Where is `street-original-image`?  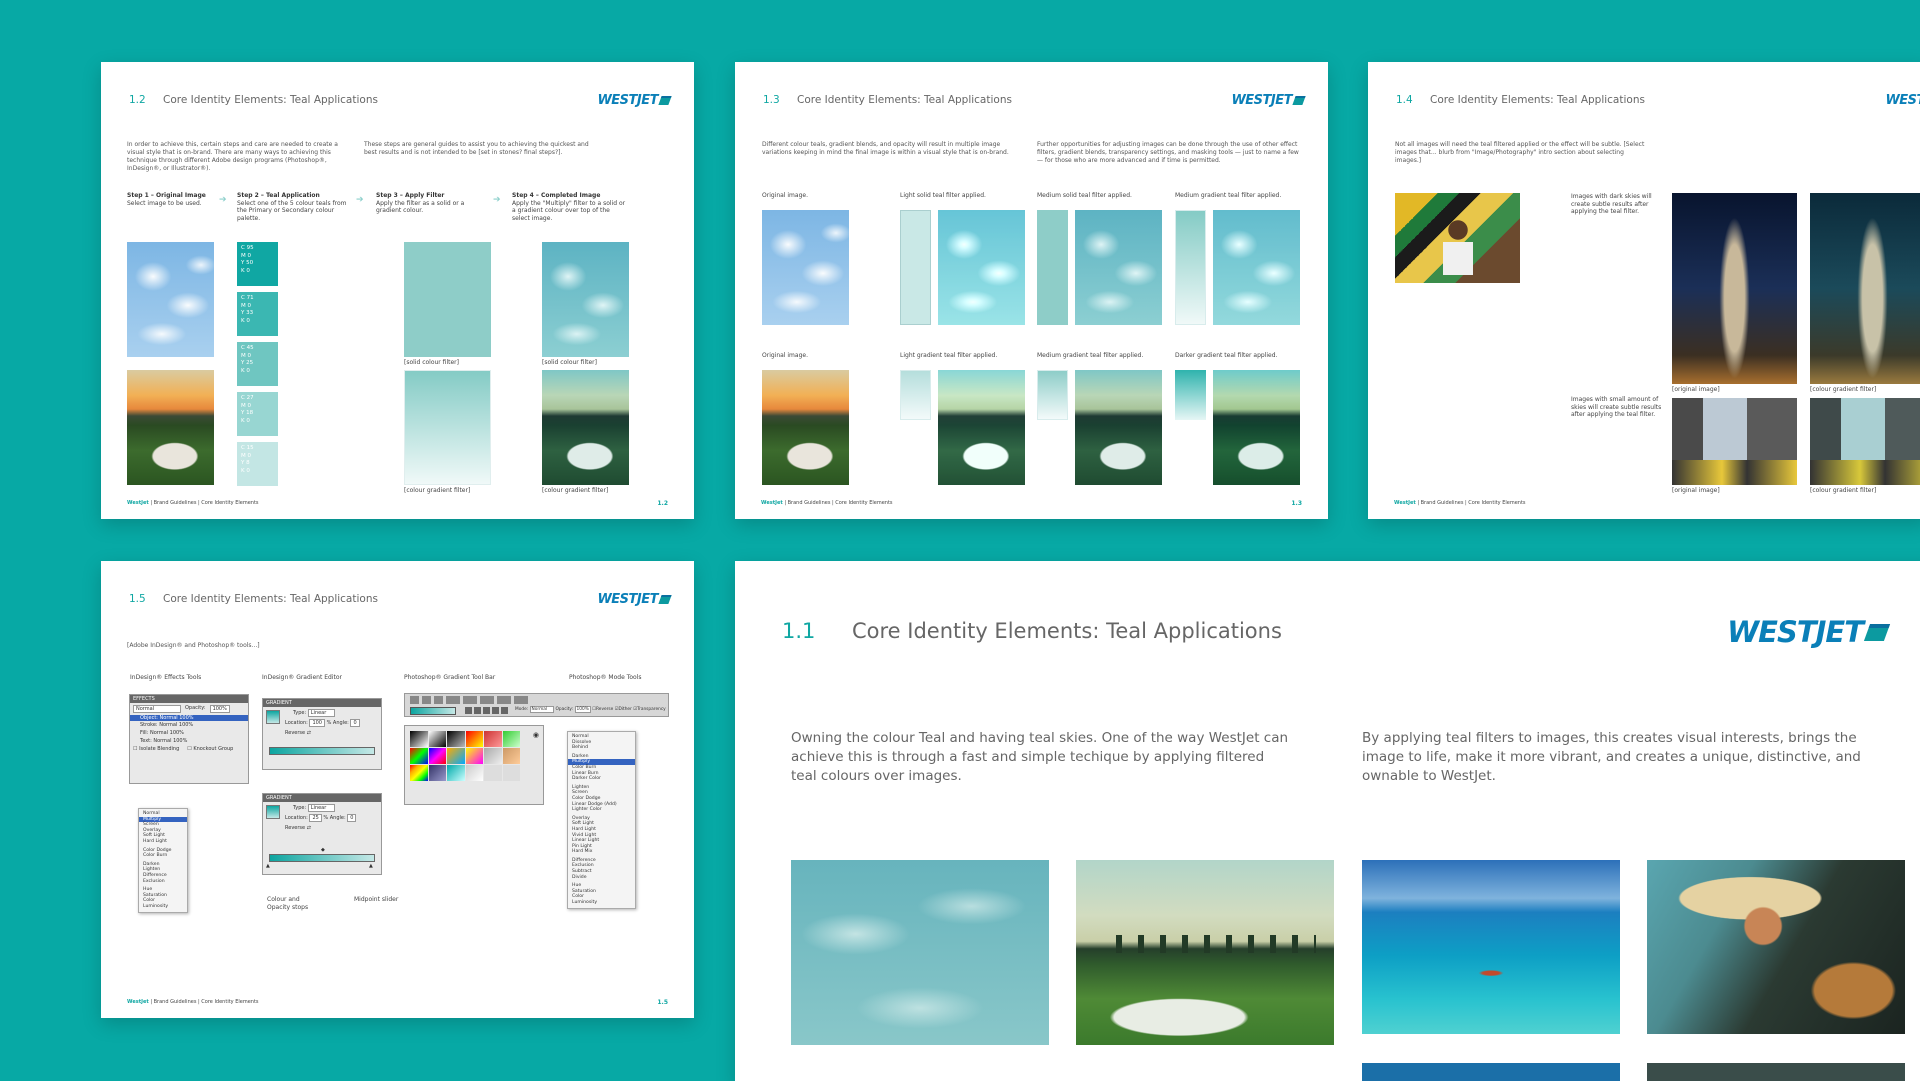 street-original-image is located at coordinates (1734, 441).